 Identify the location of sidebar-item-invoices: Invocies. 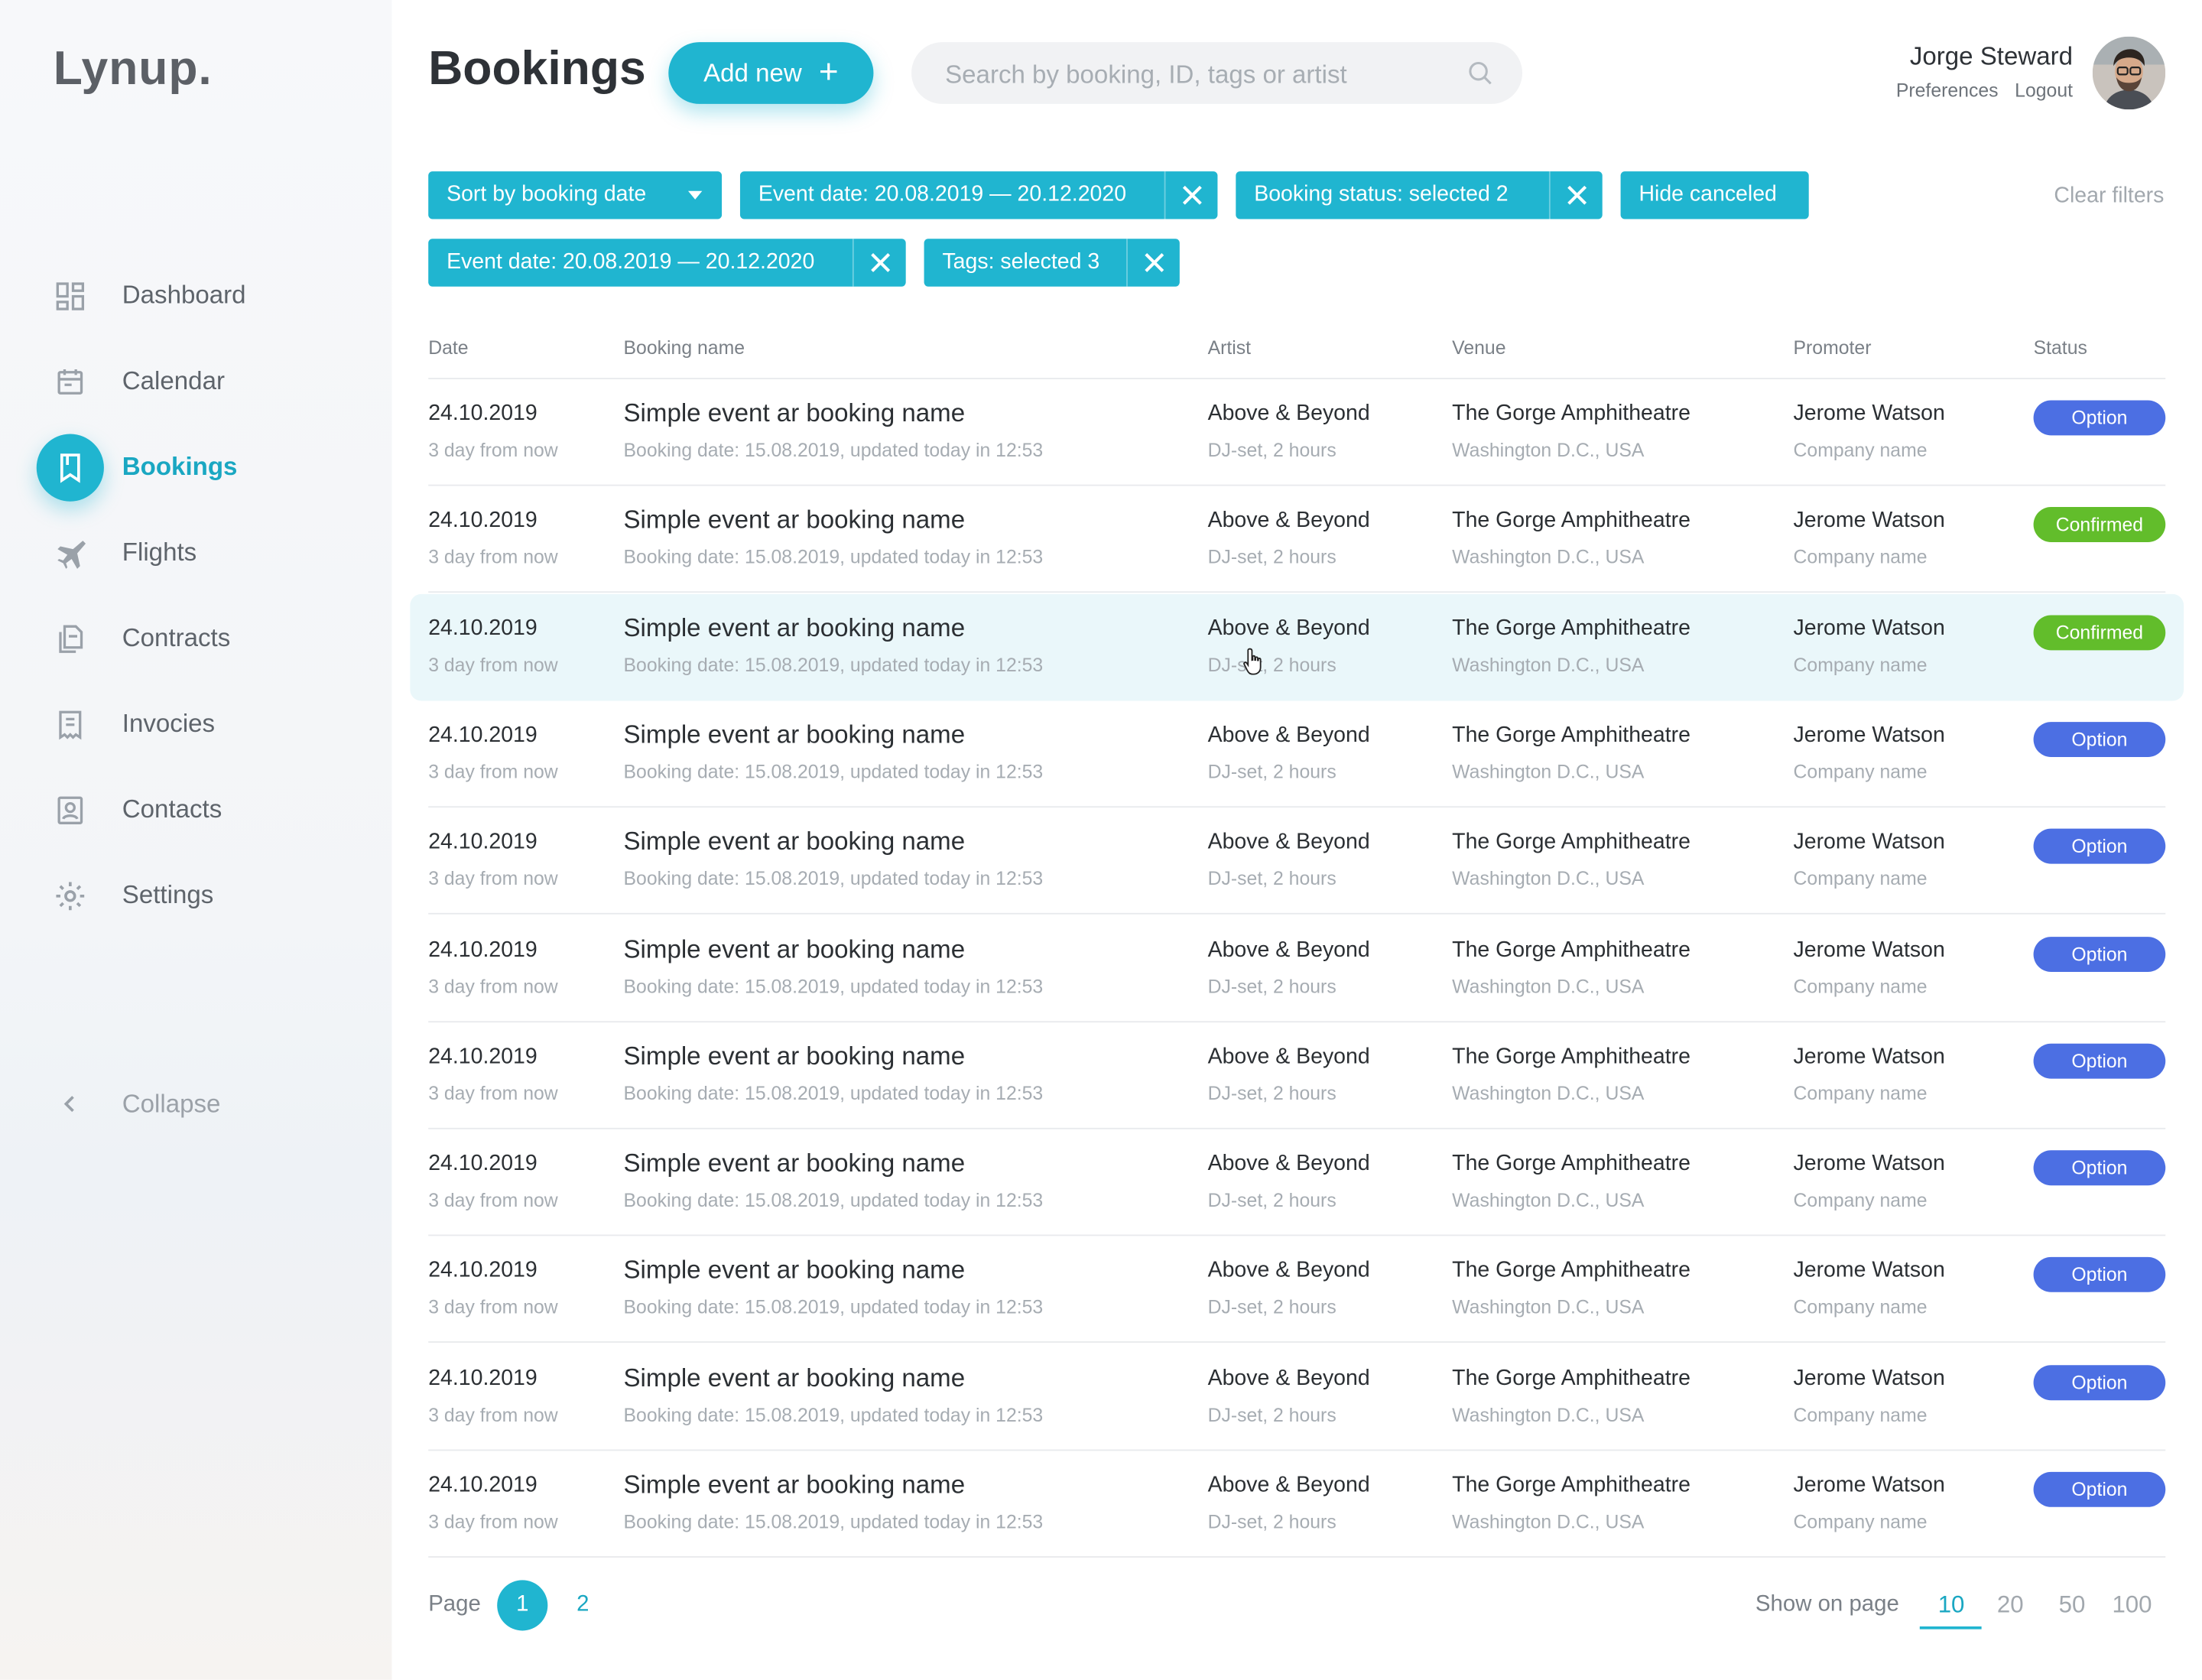
(205, 724).